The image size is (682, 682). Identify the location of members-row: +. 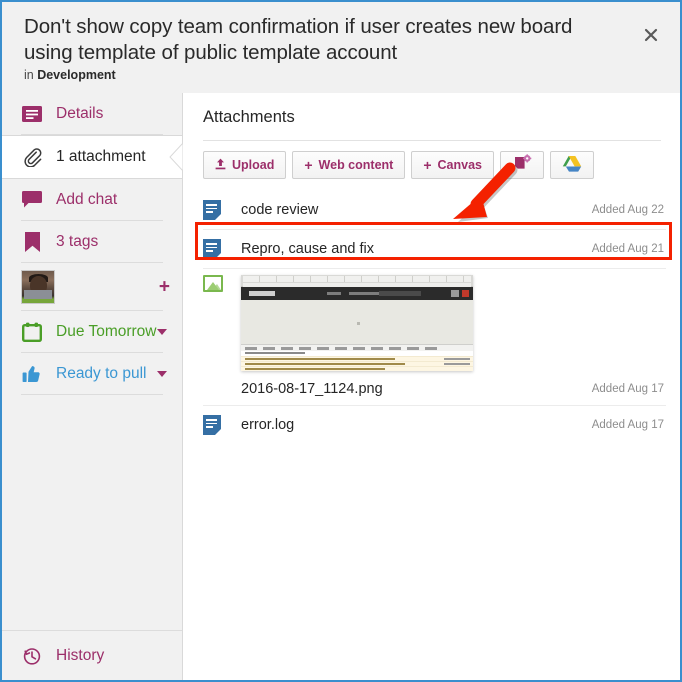
(92, 287).